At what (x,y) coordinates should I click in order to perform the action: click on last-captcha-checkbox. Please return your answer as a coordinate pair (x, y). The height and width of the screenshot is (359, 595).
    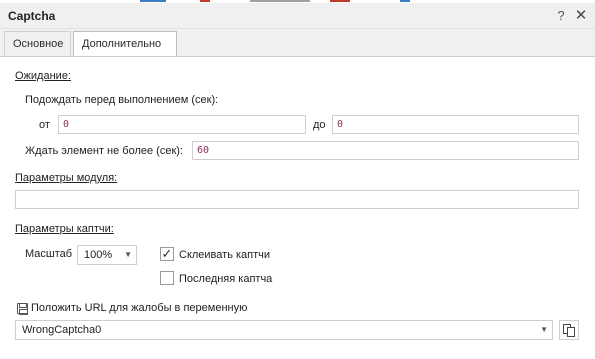
    Looking at the image, I should click on (167, 278).